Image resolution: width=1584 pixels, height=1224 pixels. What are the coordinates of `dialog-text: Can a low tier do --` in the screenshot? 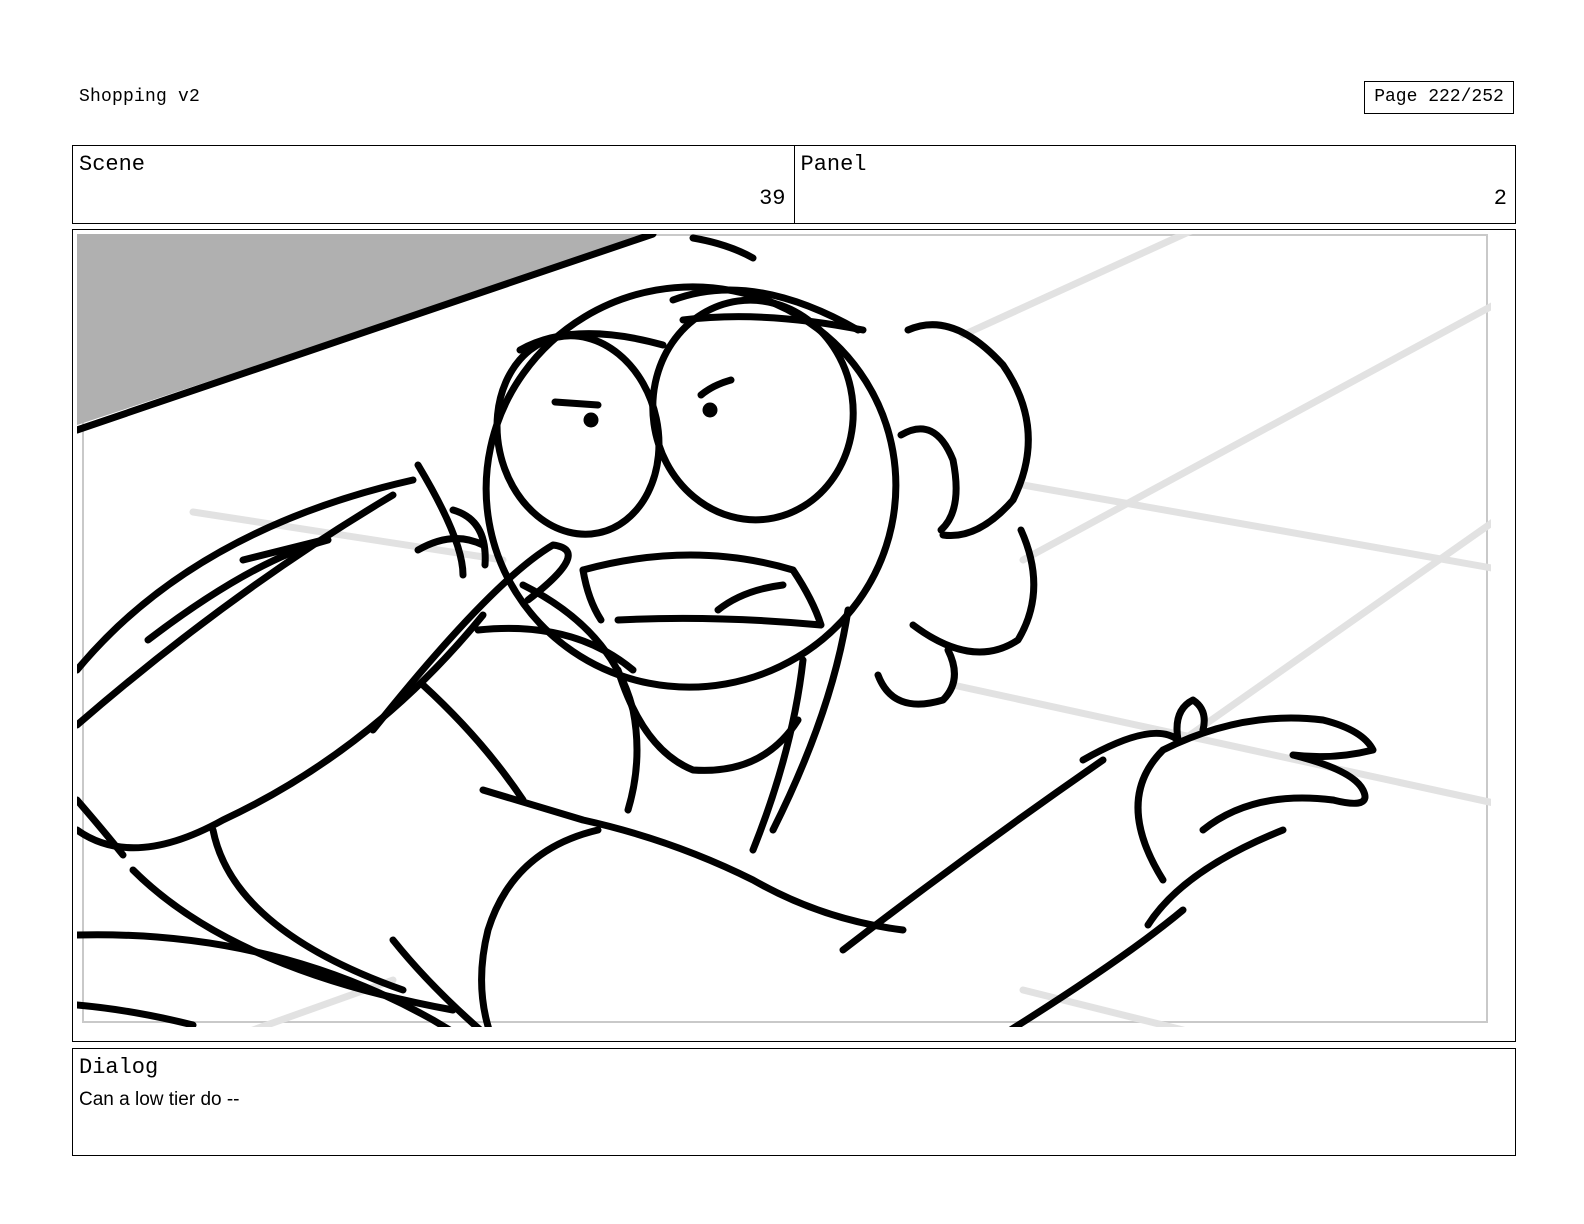 It's located at (159, 1099).